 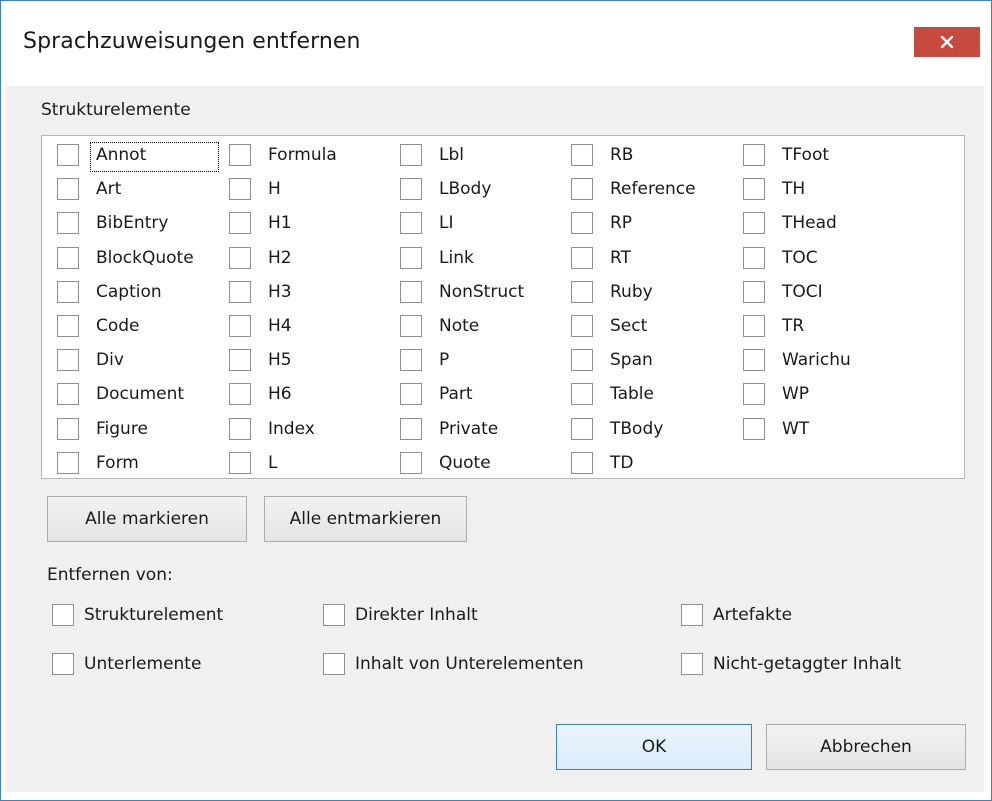 What do you see at coordinates (776, 429) in the screenshot?
I see `structure-element-wt: WT` at bounding box center [776, 429].